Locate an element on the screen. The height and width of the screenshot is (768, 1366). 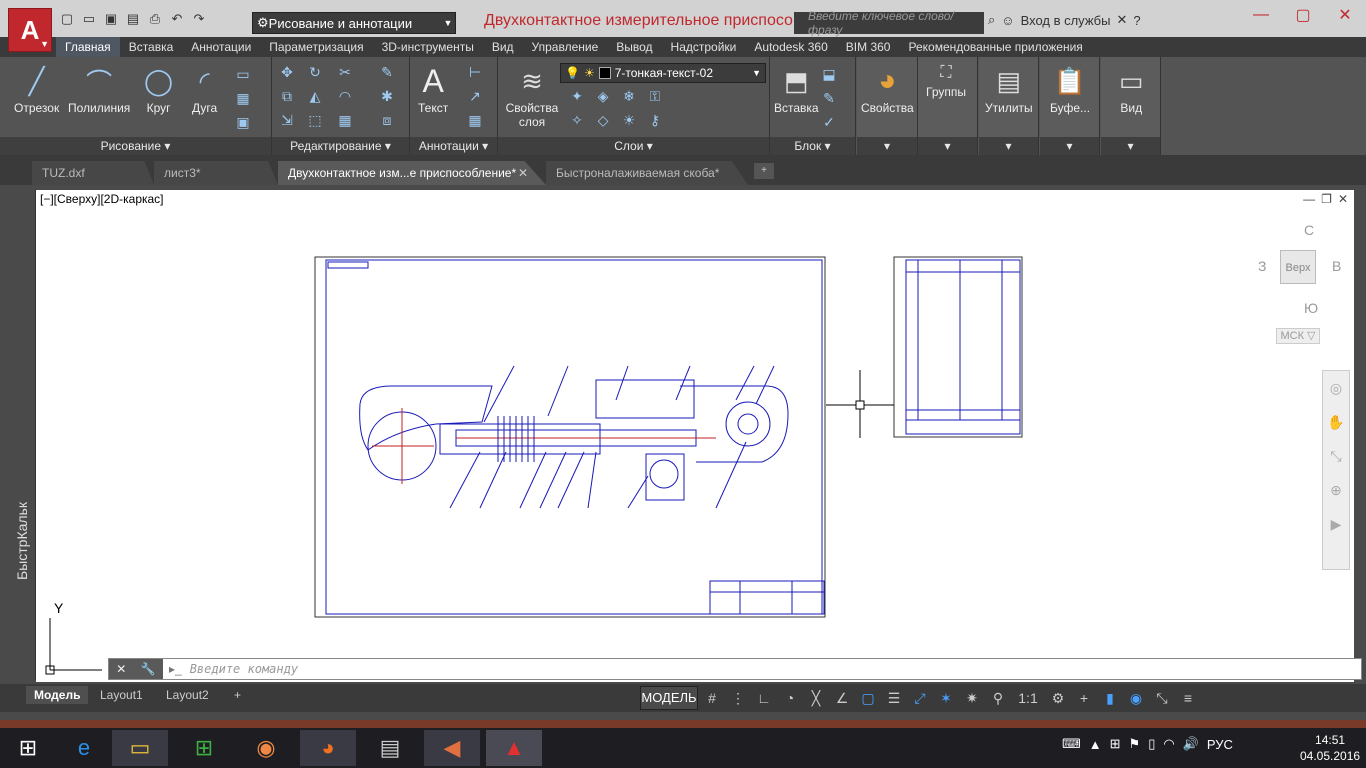
attribute-icon: ✓ is located at coordinates (829, 122).